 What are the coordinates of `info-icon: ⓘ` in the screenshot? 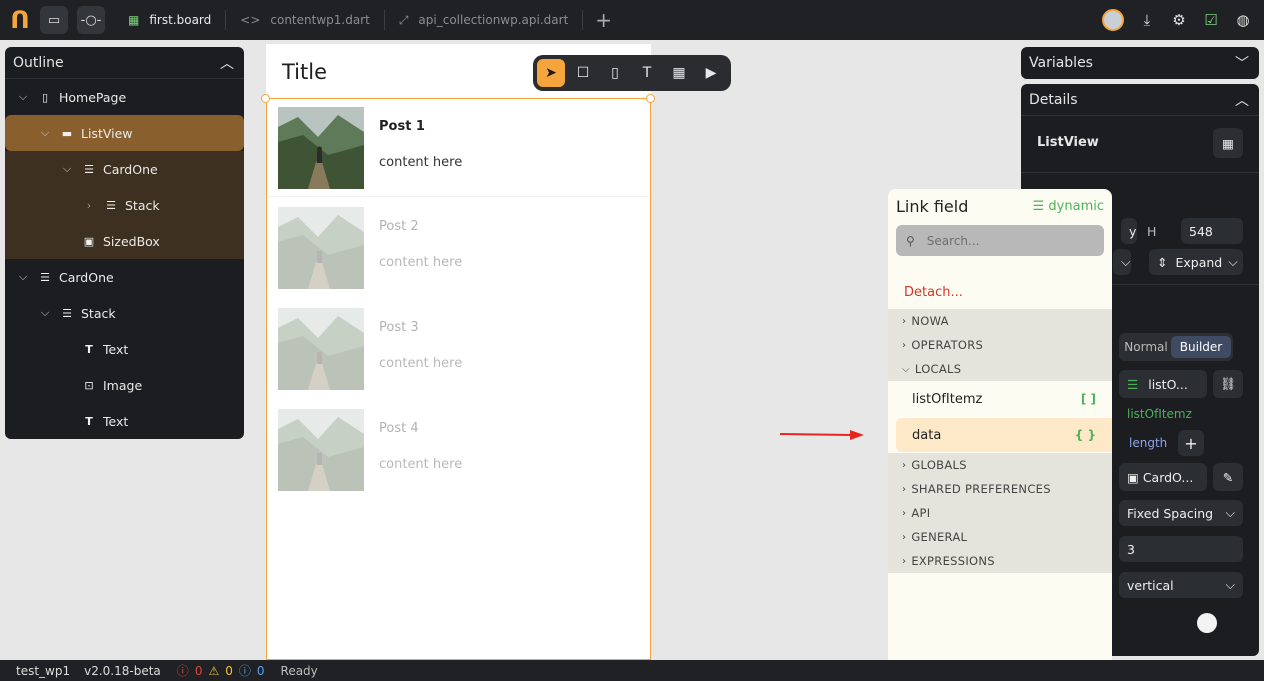 It's located at (245, 670).